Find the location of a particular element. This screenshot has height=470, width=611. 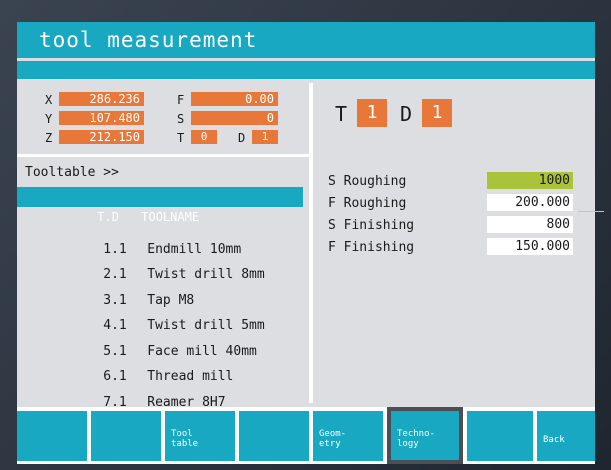

current-tool-d-label: D is located at coordinates (406, 114).